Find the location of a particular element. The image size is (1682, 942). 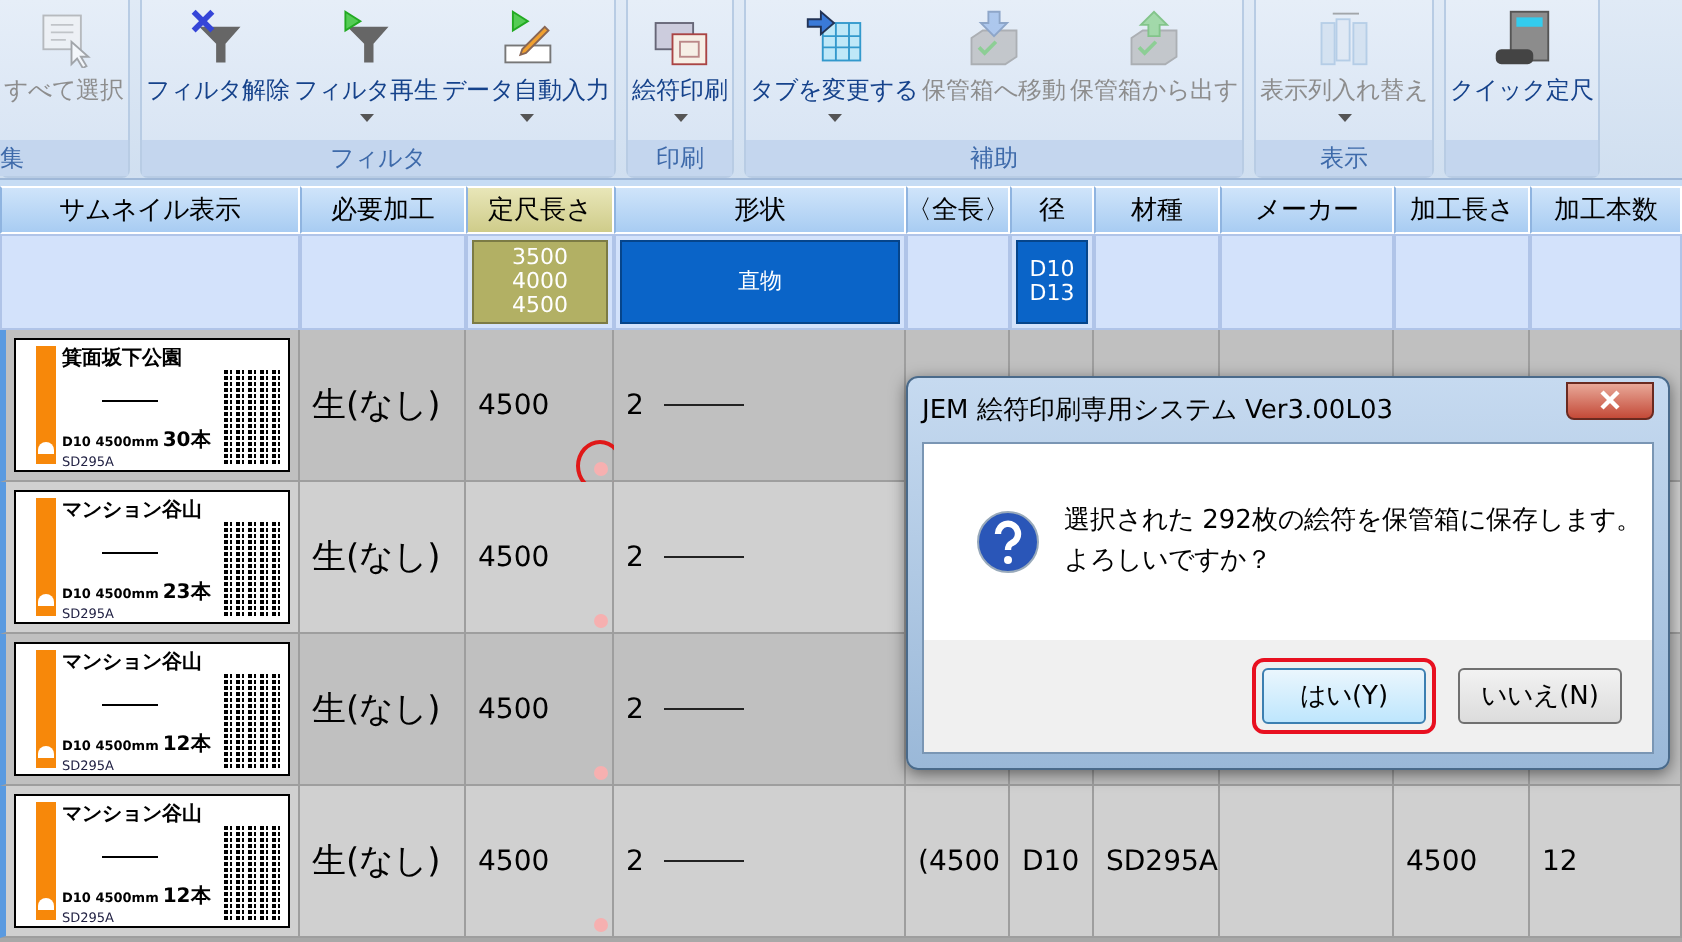

dialog-button: はい(Y) is located at coordinates (1344, 696).